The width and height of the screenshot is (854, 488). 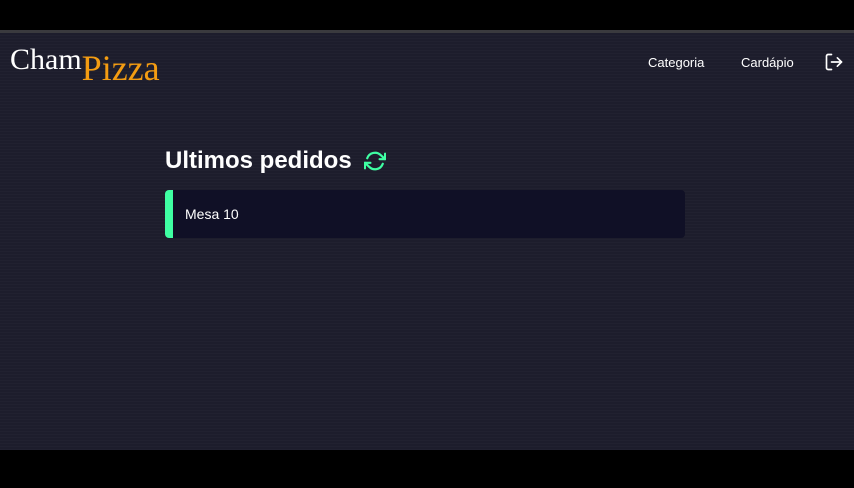 What do you see at coordinates (258, 160) in the screenshot?
I see `page-title: Ultimos pedidos` at bounding box center [258, 160].